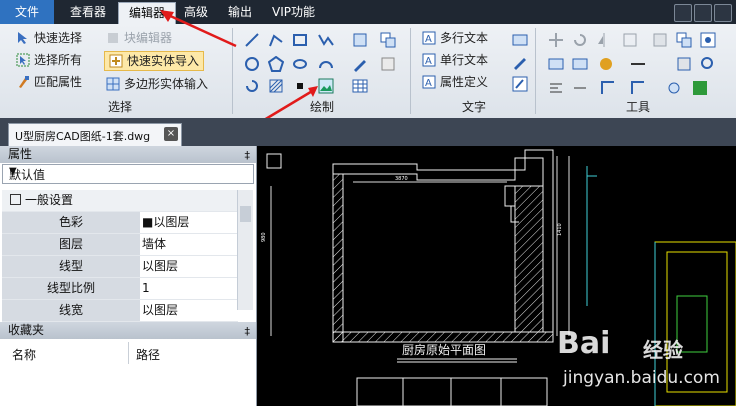 The image size is (736, 406). What do you see at coordinates (360, 64) in the screenshot?
I see `pen-tool-icon` at bounding box center [360, 64].